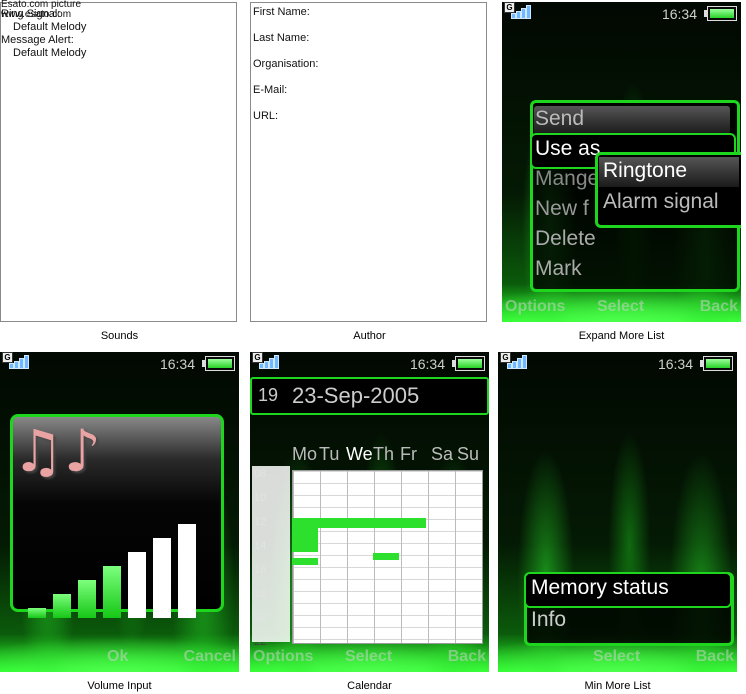 The width and height of the screenshot is (746, 694). I want to click on day-tu: Tu, so click(329, 454).